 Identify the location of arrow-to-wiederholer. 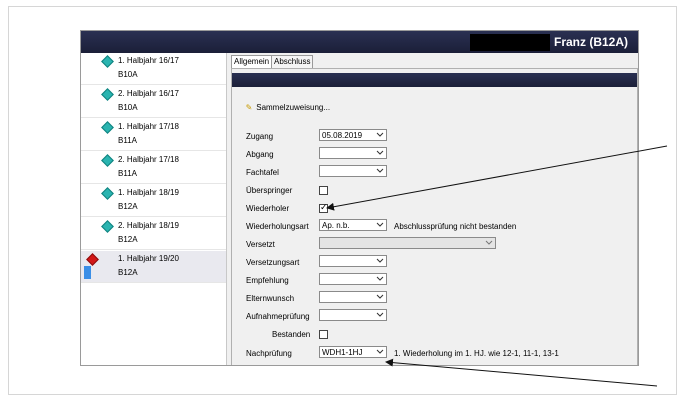
(497, 178).